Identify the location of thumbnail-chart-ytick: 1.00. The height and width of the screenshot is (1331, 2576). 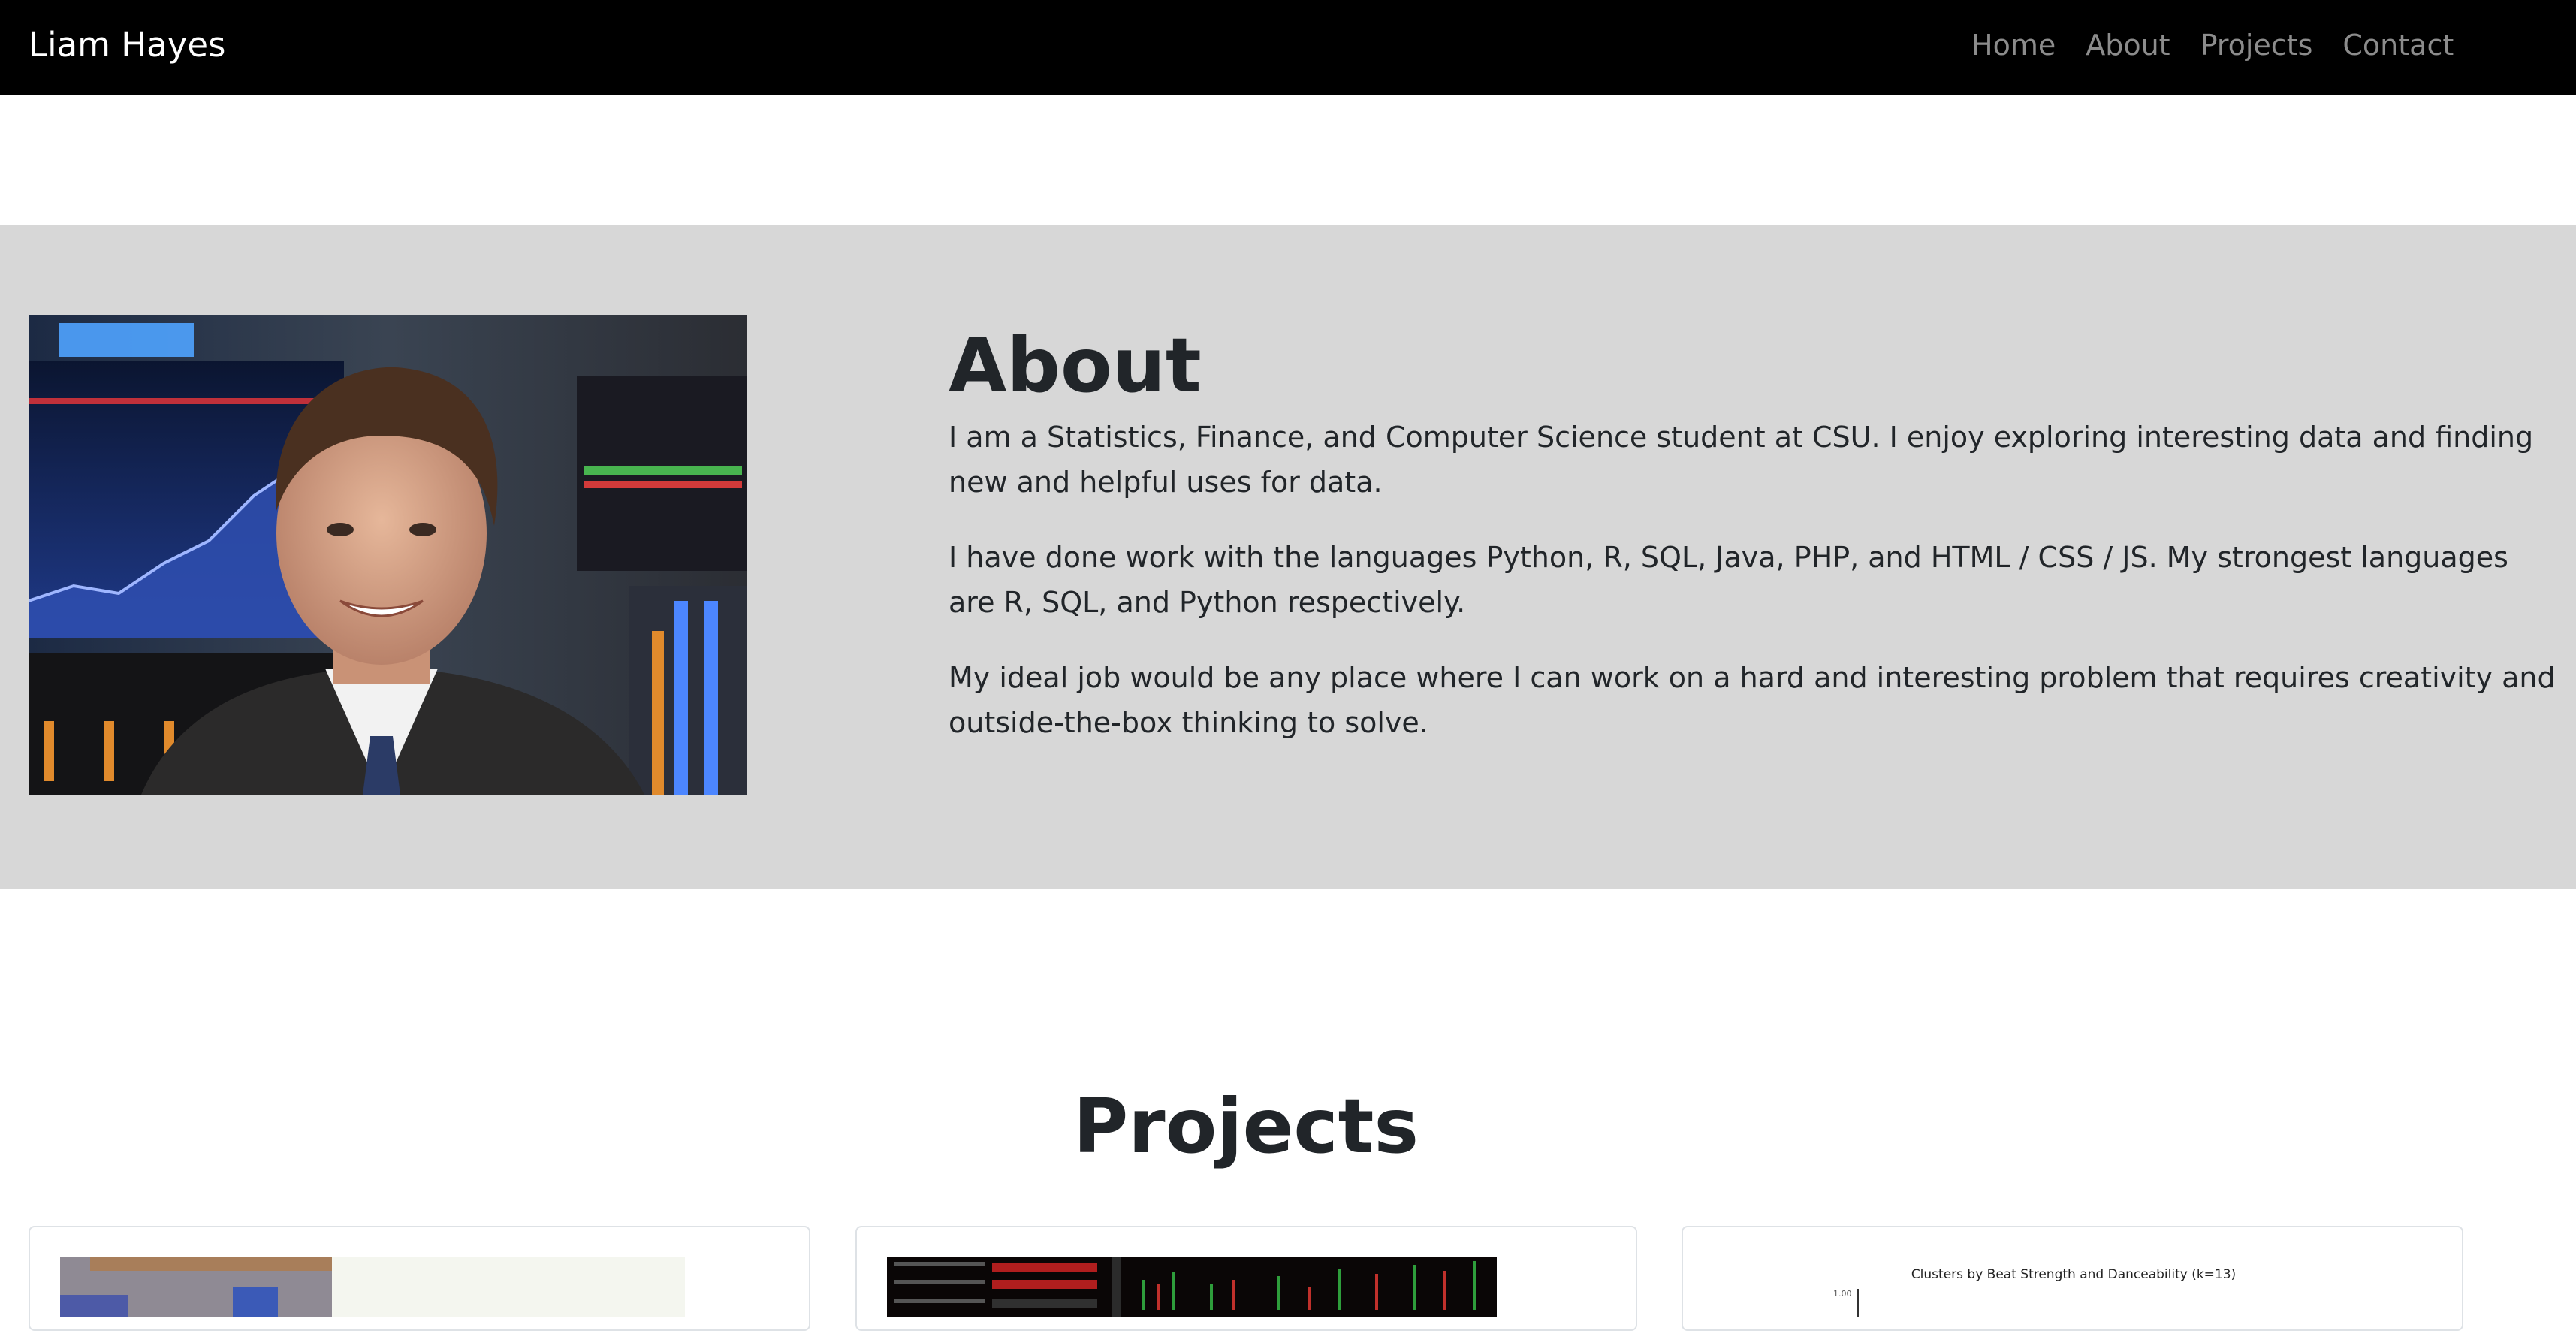
(1842, 1294).